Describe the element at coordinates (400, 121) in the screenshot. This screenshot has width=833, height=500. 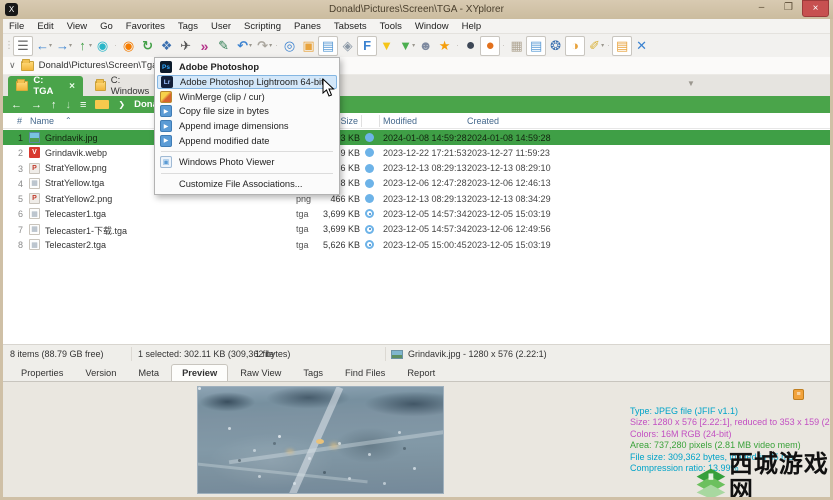
I see `column-header-modified: Modified` at that location.